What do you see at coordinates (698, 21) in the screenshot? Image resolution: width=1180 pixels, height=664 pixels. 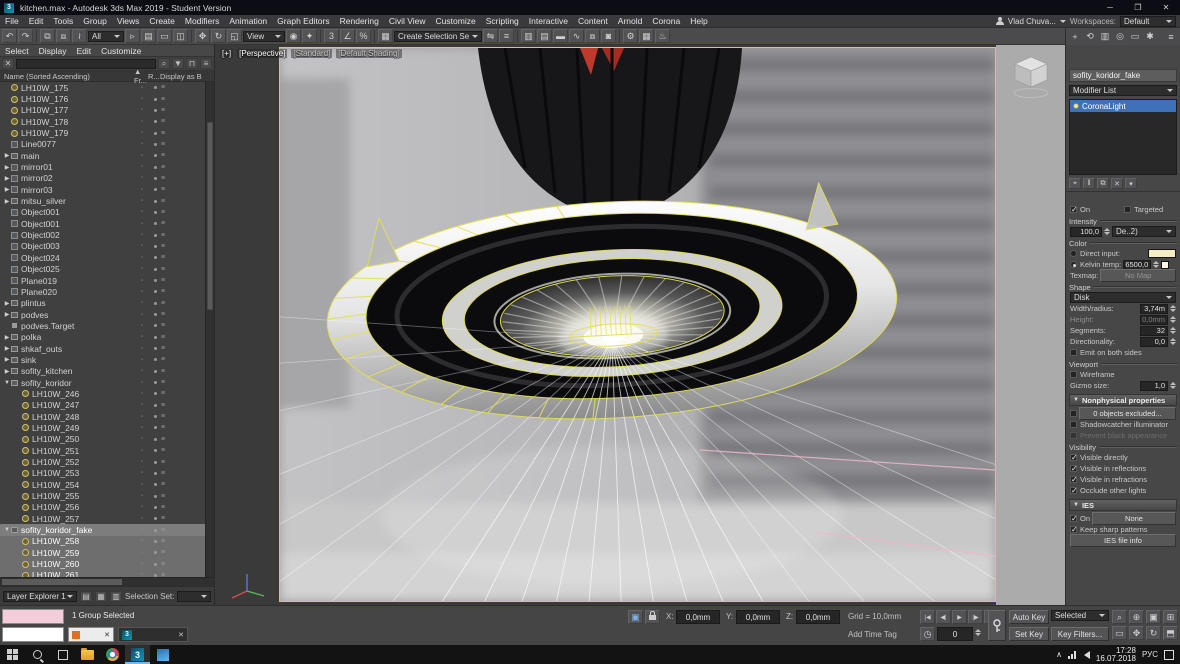 I see `menu-help: Help` at bounding box center [698, 21].